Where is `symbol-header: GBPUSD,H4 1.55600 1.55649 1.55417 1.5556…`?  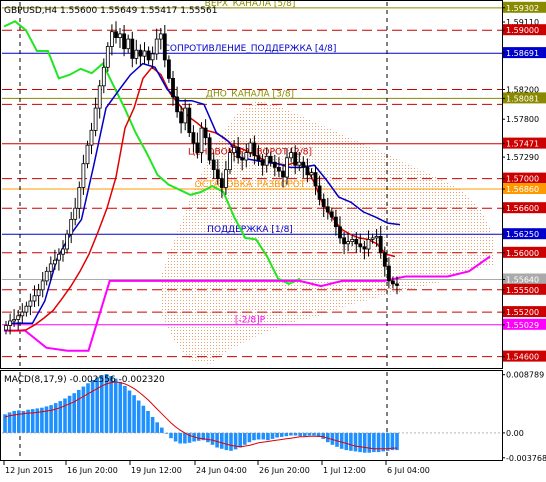 symbol-header: GBPUSD,H4 1.55600 1.55649 1.55417 1.5556… is located at coordinates (110, 11).